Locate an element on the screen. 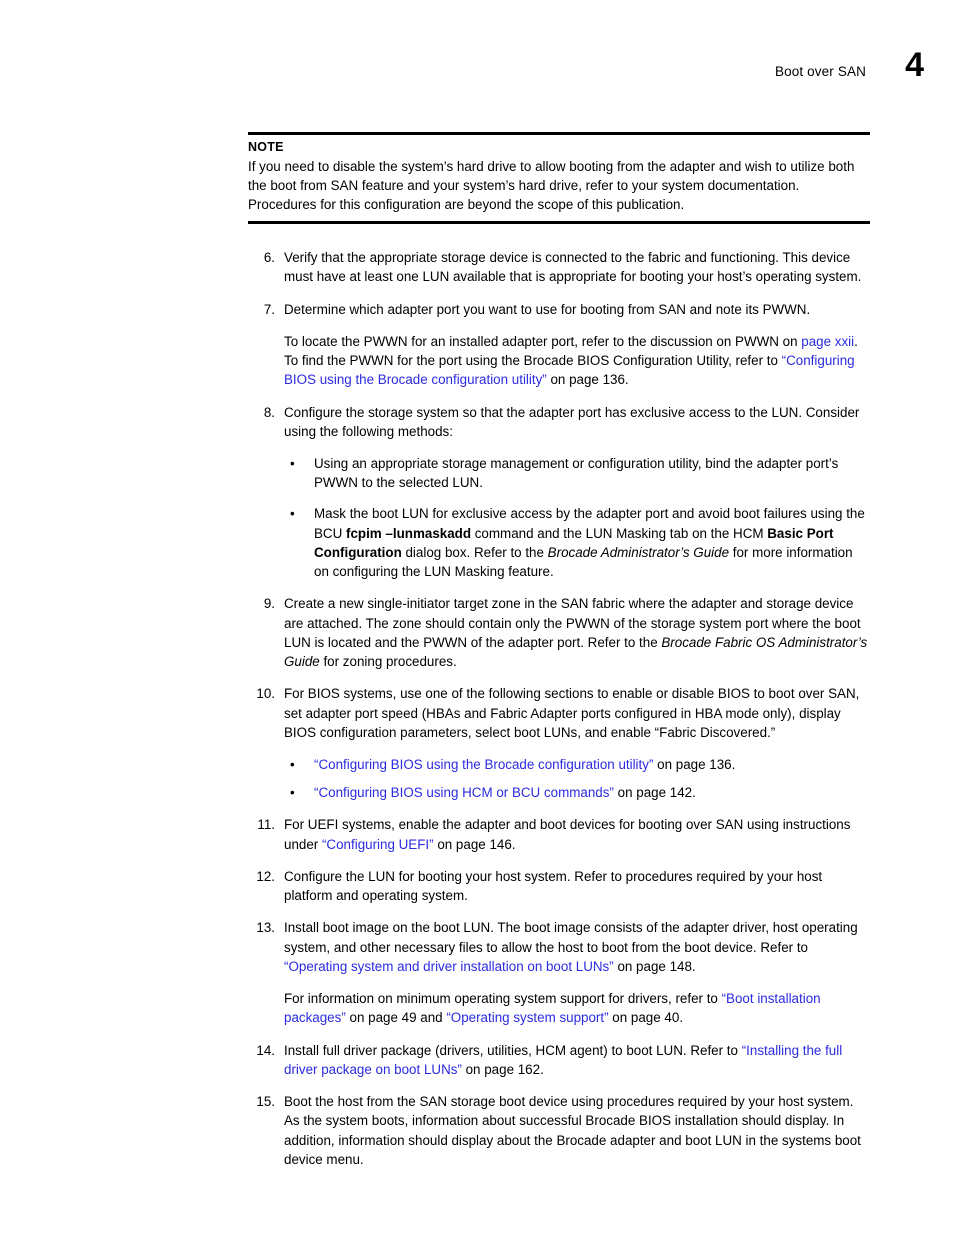  step13-part2: on page 148. is located at coordinates (654, 966).